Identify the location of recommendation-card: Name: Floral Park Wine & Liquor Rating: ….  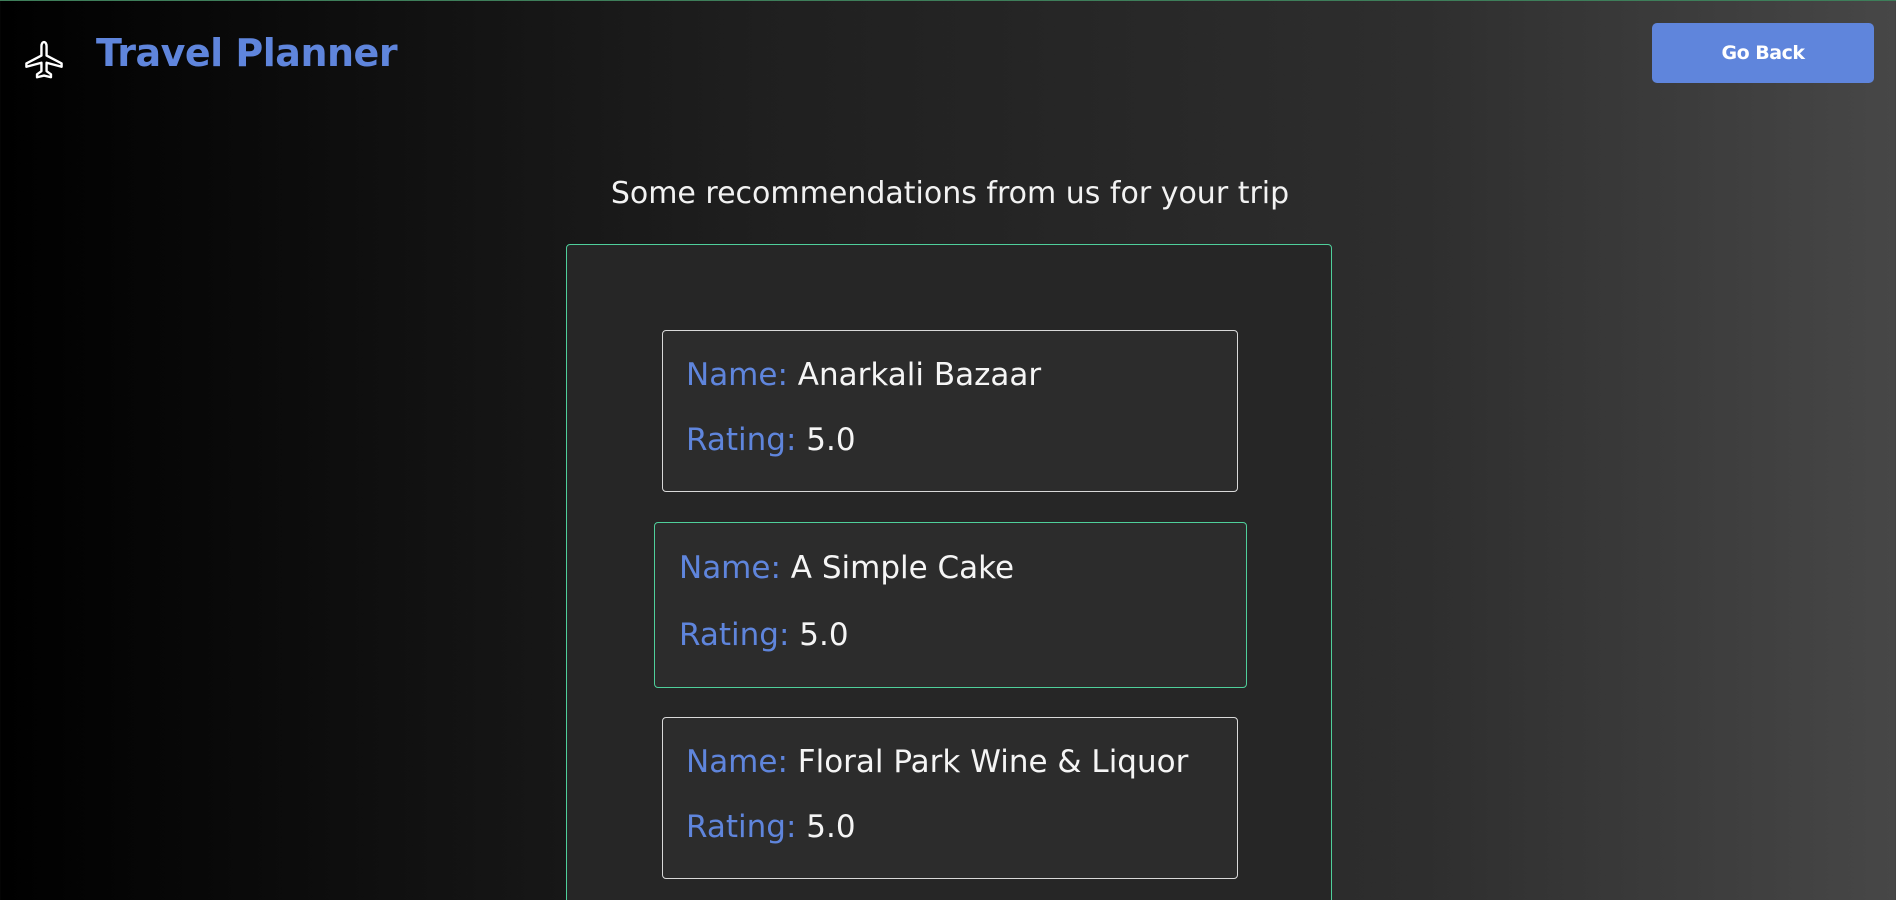
(950, 798).